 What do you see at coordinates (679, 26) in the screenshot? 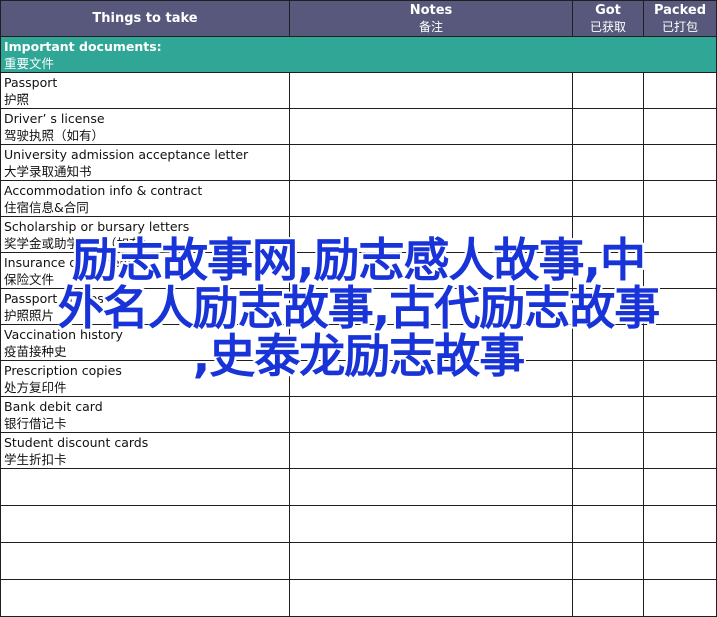
I see `header-packed-zh: 已打包` at bounding box center [679, 26].